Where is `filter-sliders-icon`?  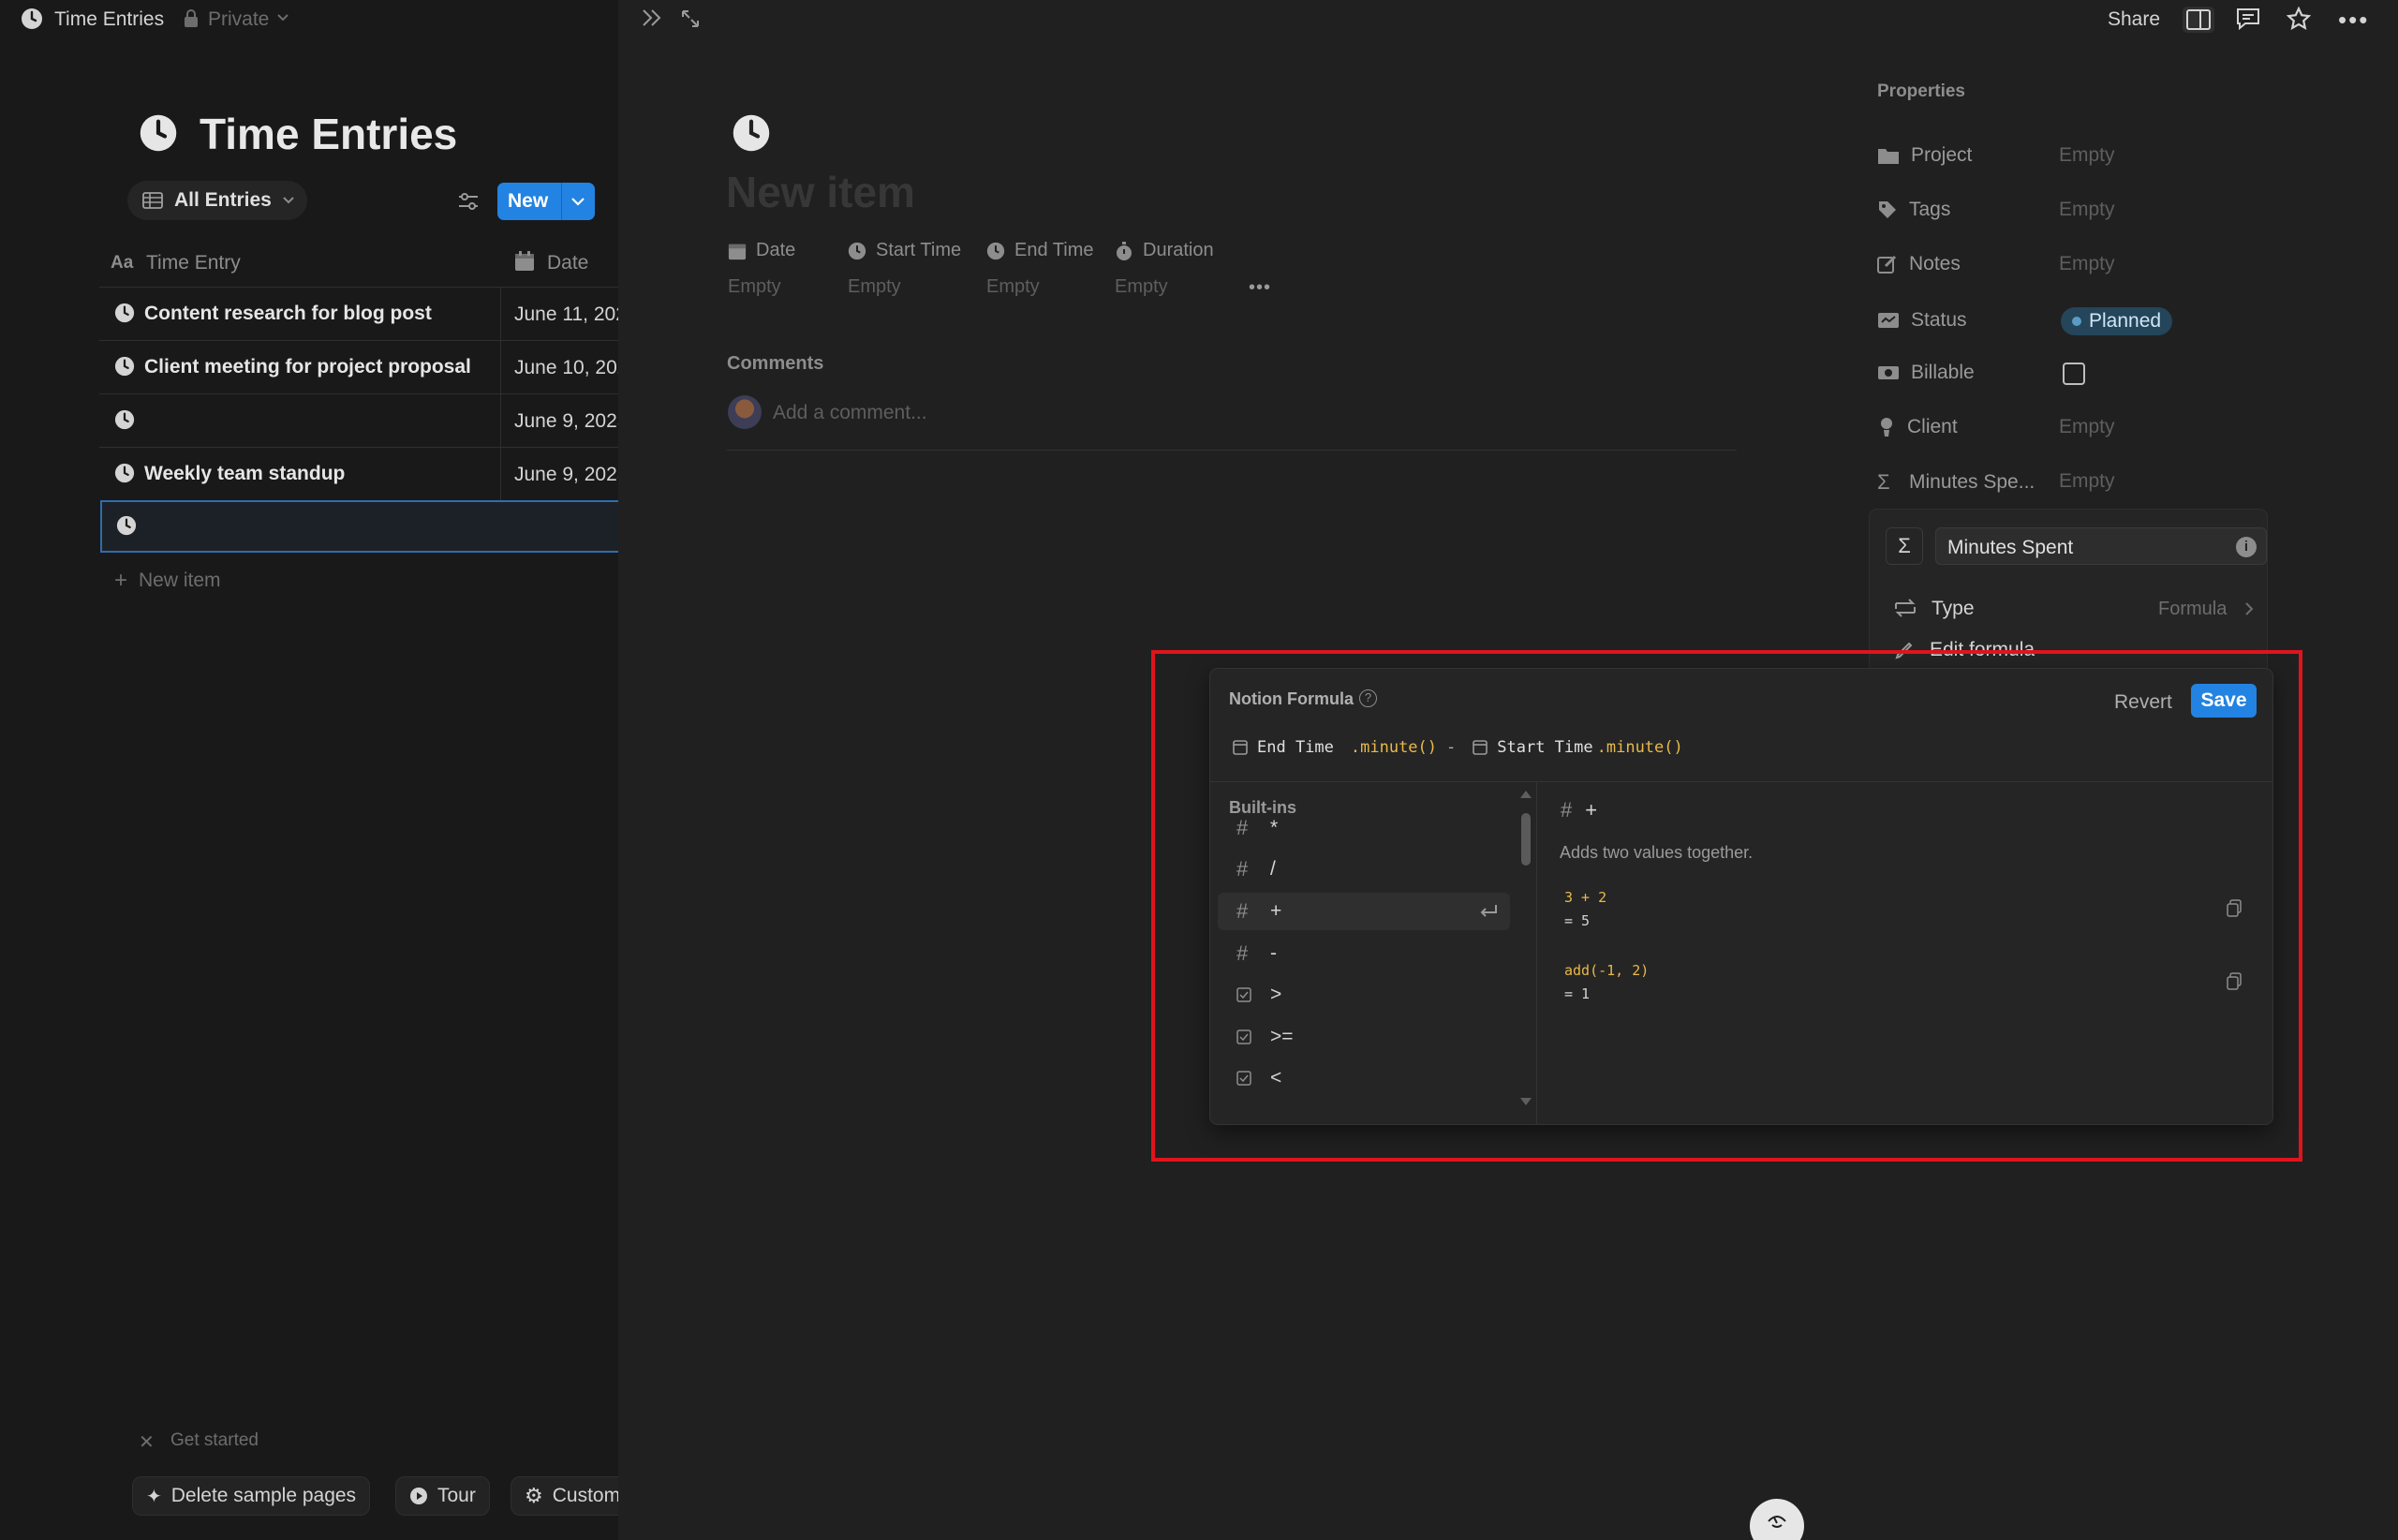
filter-sliders-icon is located at coordinates (468, 201).